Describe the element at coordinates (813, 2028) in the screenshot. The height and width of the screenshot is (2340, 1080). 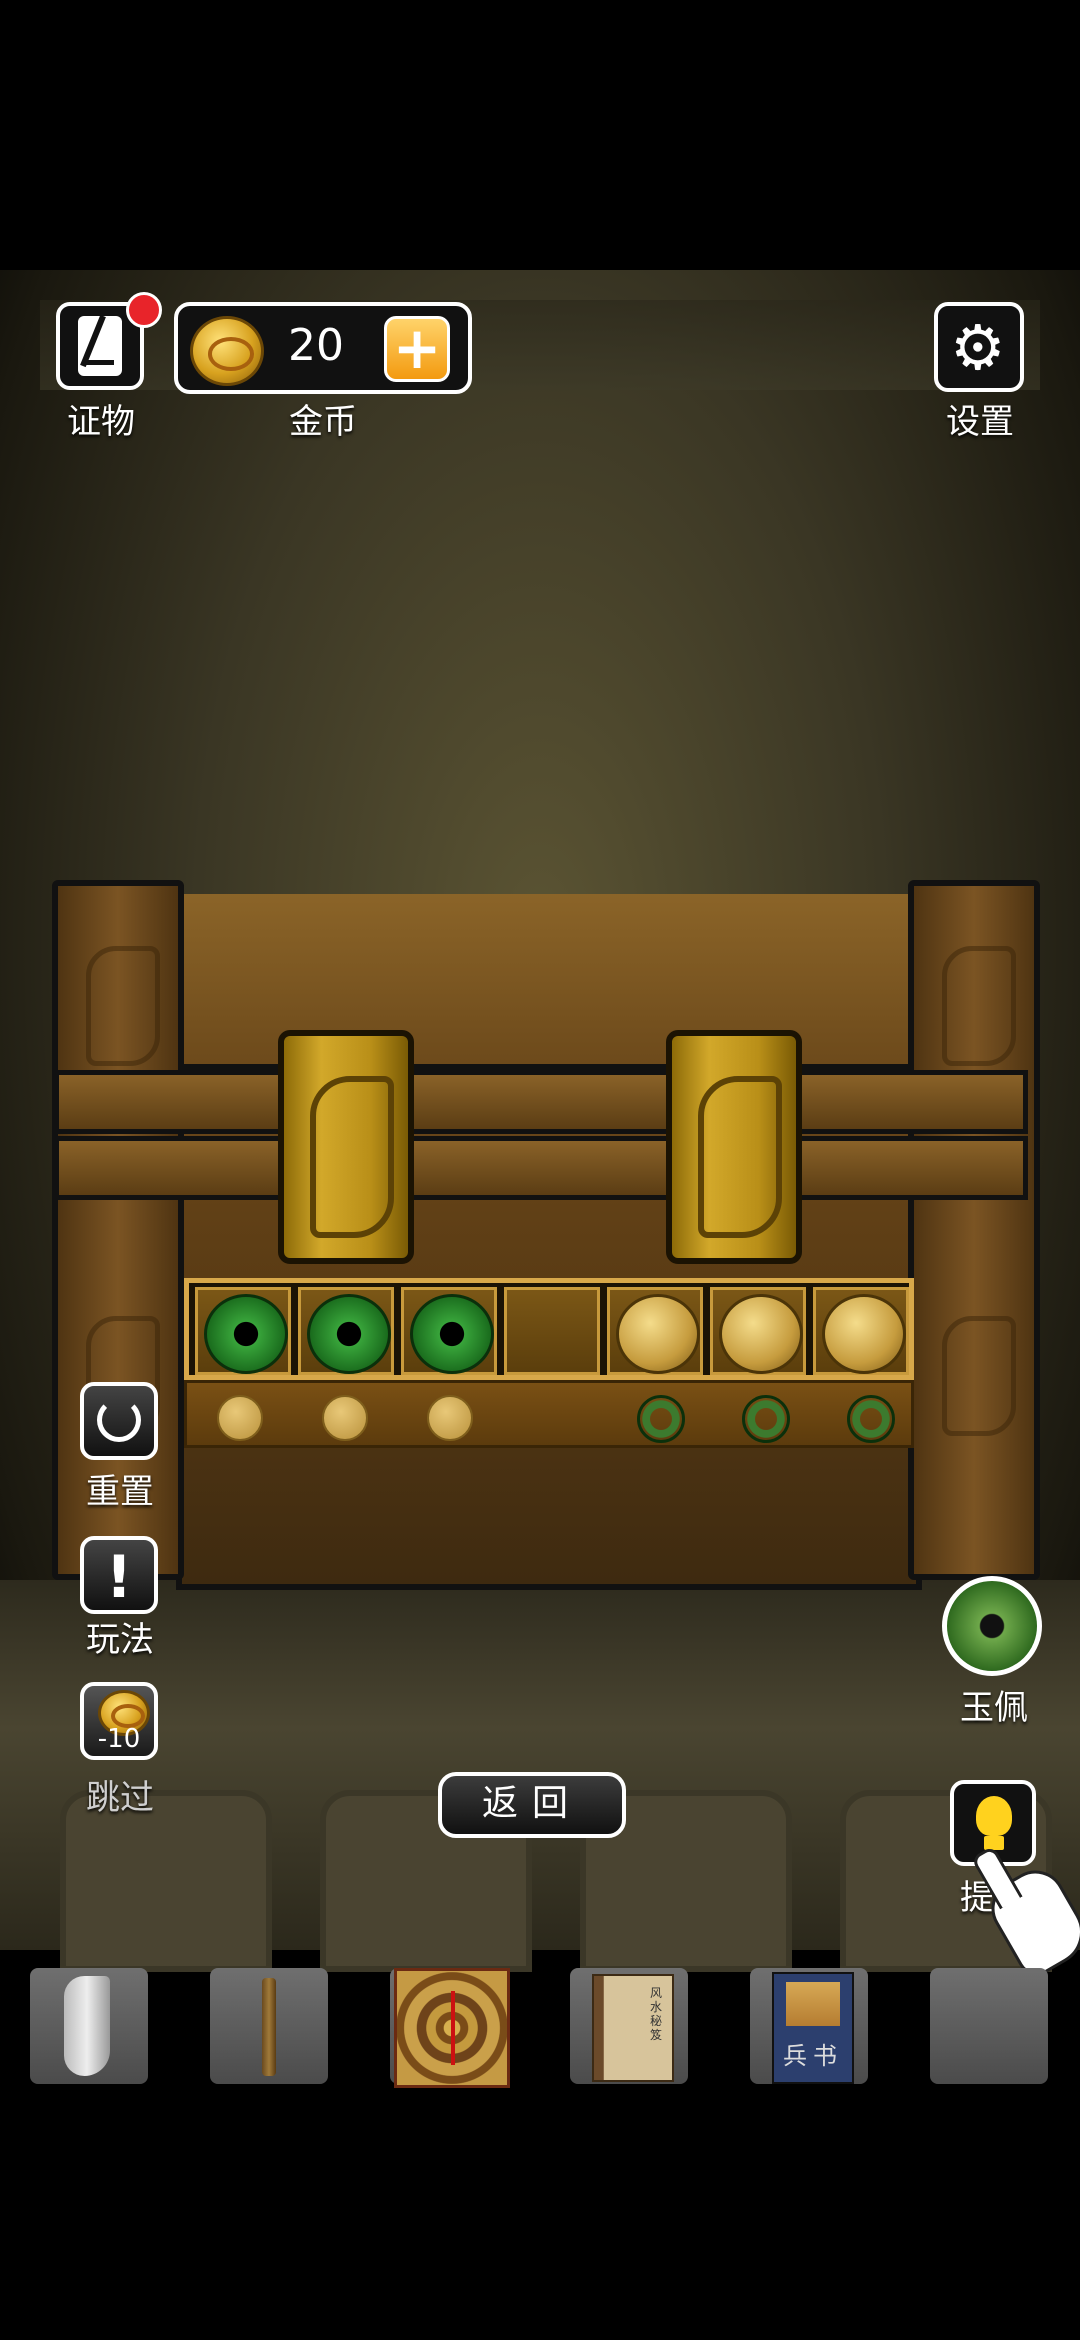
I see `military-book-icon: 兵书` at that location.